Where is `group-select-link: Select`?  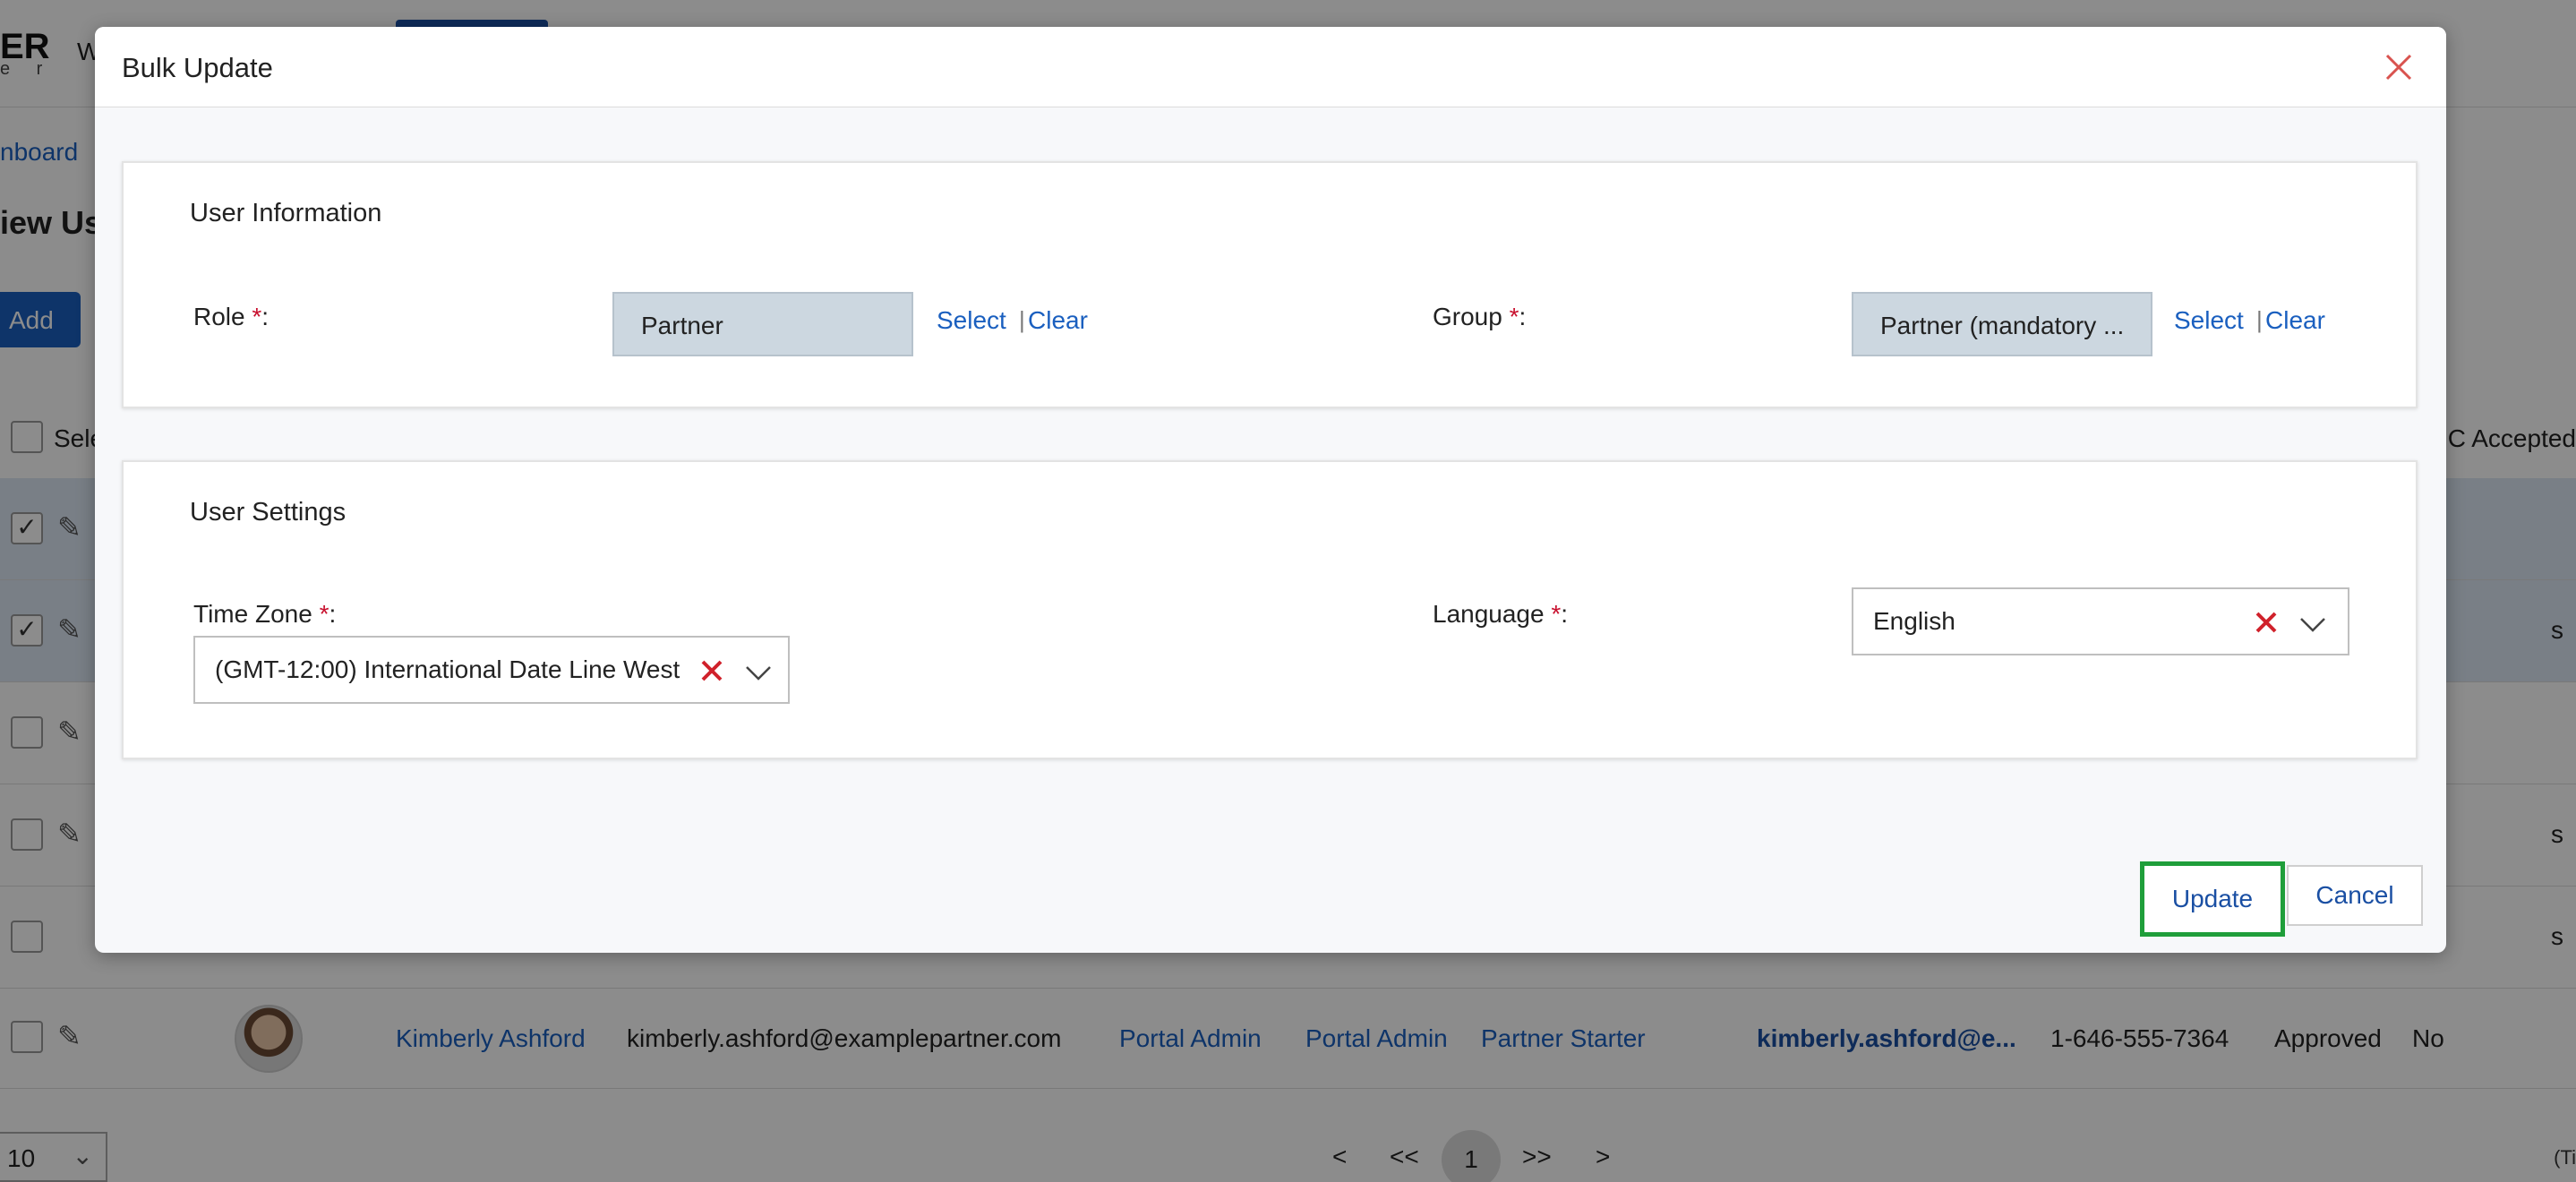 group-select-link: Select is located at coordinates (2209, 320).